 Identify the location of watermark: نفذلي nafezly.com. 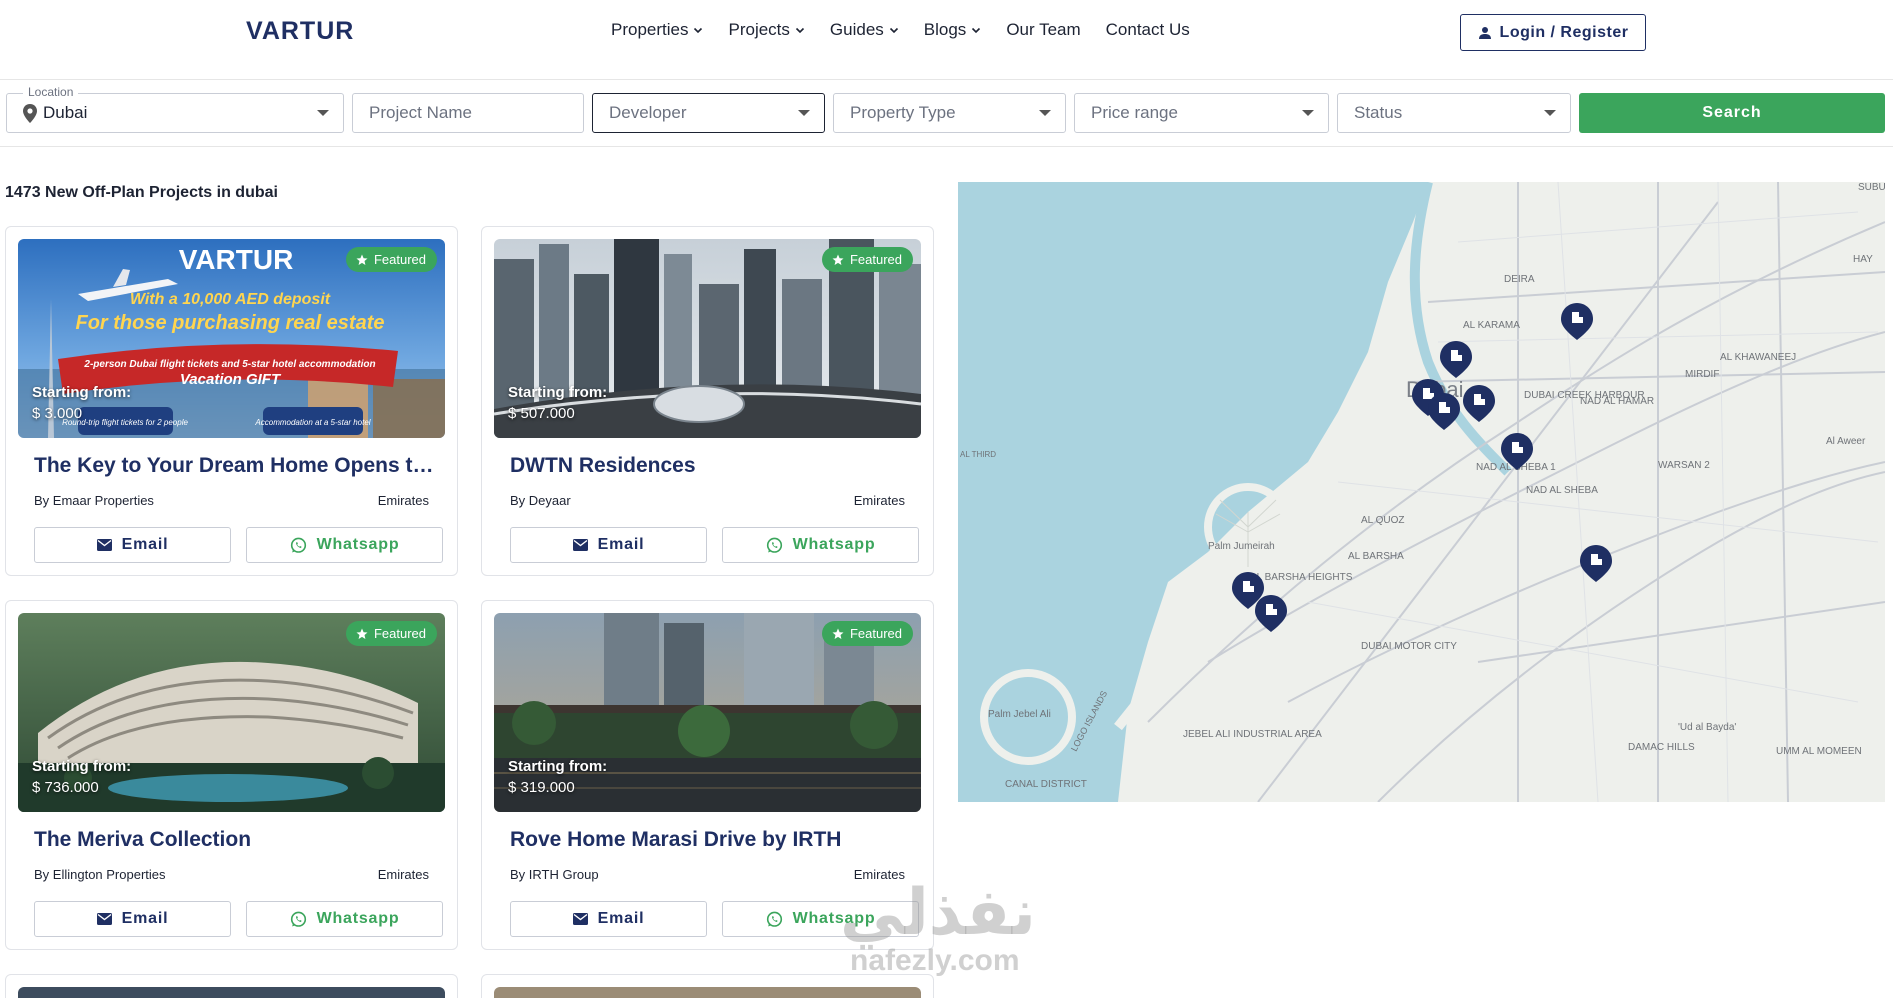
(938, 929).